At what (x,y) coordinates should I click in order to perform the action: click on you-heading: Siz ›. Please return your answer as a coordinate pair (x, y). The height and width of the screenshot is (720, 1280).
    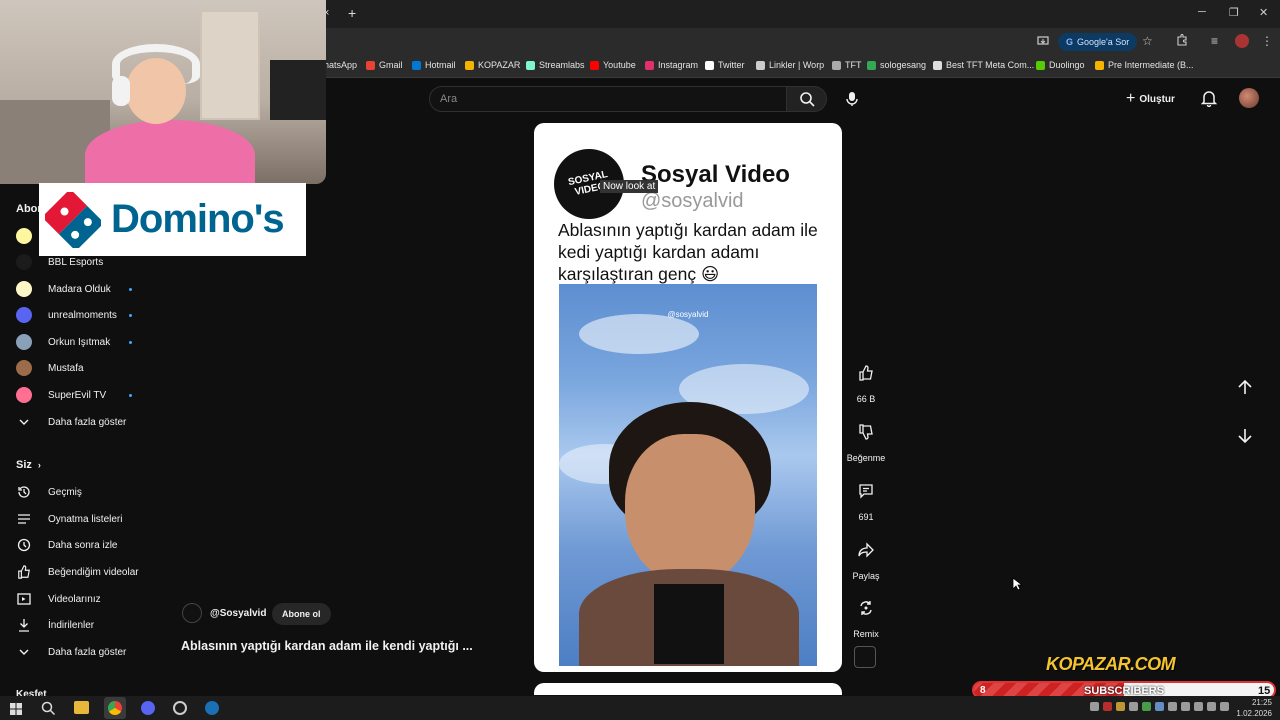
    Looking at the image, I should click on (28, 465).